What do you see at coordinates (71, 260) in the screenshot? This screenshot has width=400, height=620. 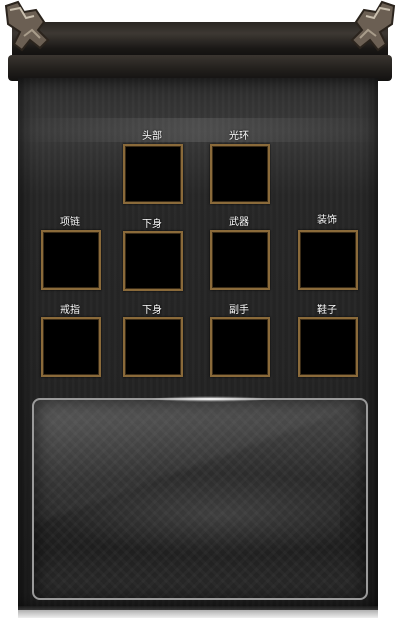 I see `slot-necklace` at bounding box center [71, 260].